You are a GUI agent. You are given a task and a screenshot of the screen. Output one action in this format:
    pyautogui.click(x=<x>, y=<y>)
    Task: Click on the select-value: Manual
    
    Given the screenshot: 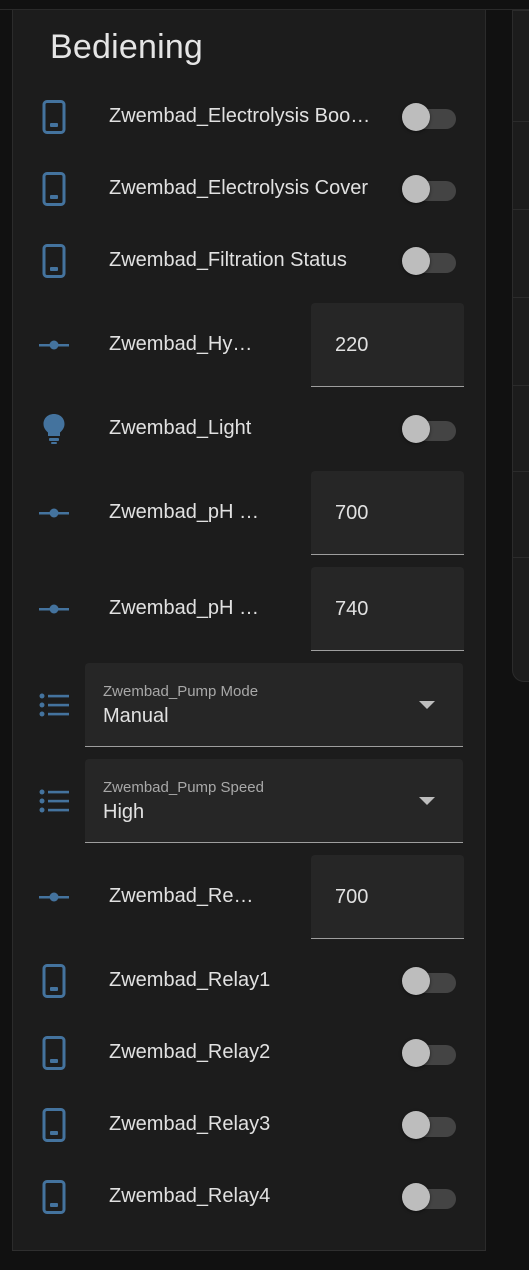 What is the action you would take?
    pyautogui.click(x=136, y=716)
    